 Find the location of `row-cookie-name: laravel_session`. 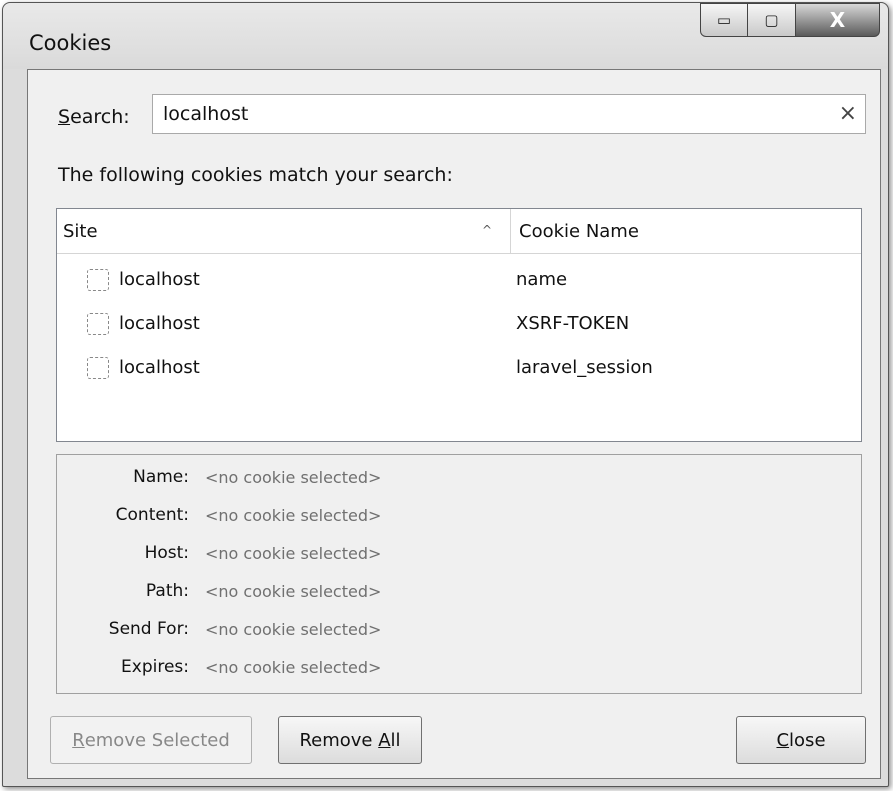

row-cookie-name: laravel_session is located at coordinates (584, 367).